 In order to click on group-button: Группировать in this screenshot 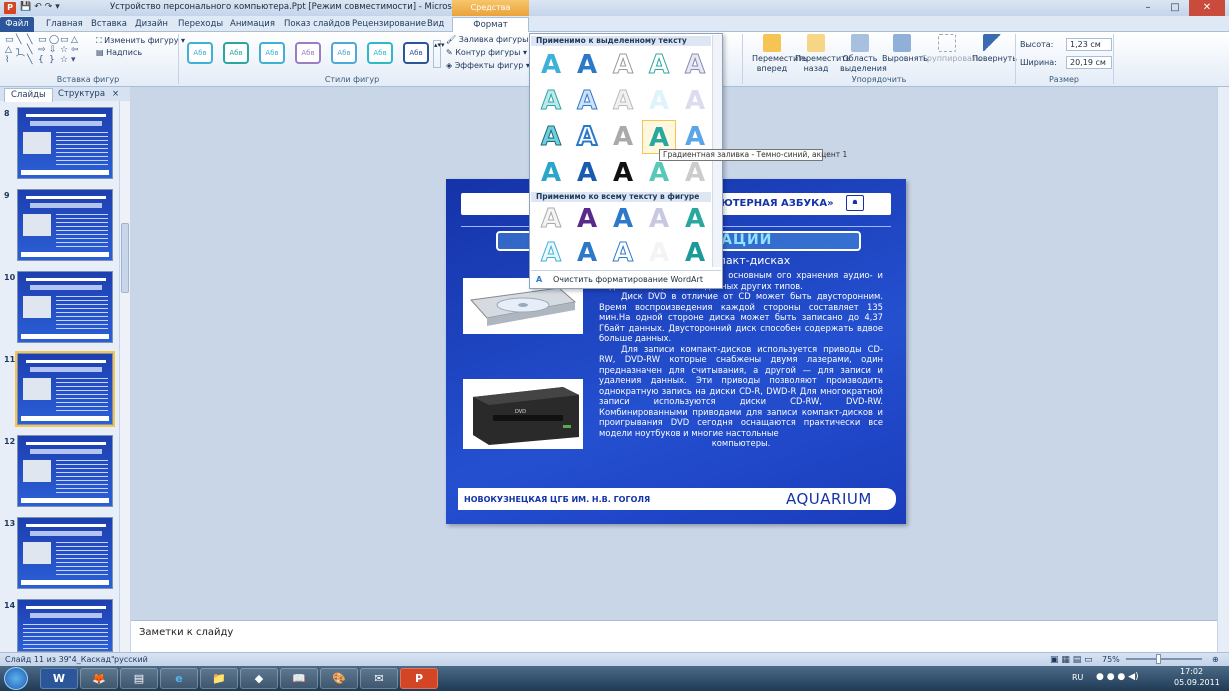, I will do `click(951, 49)`.